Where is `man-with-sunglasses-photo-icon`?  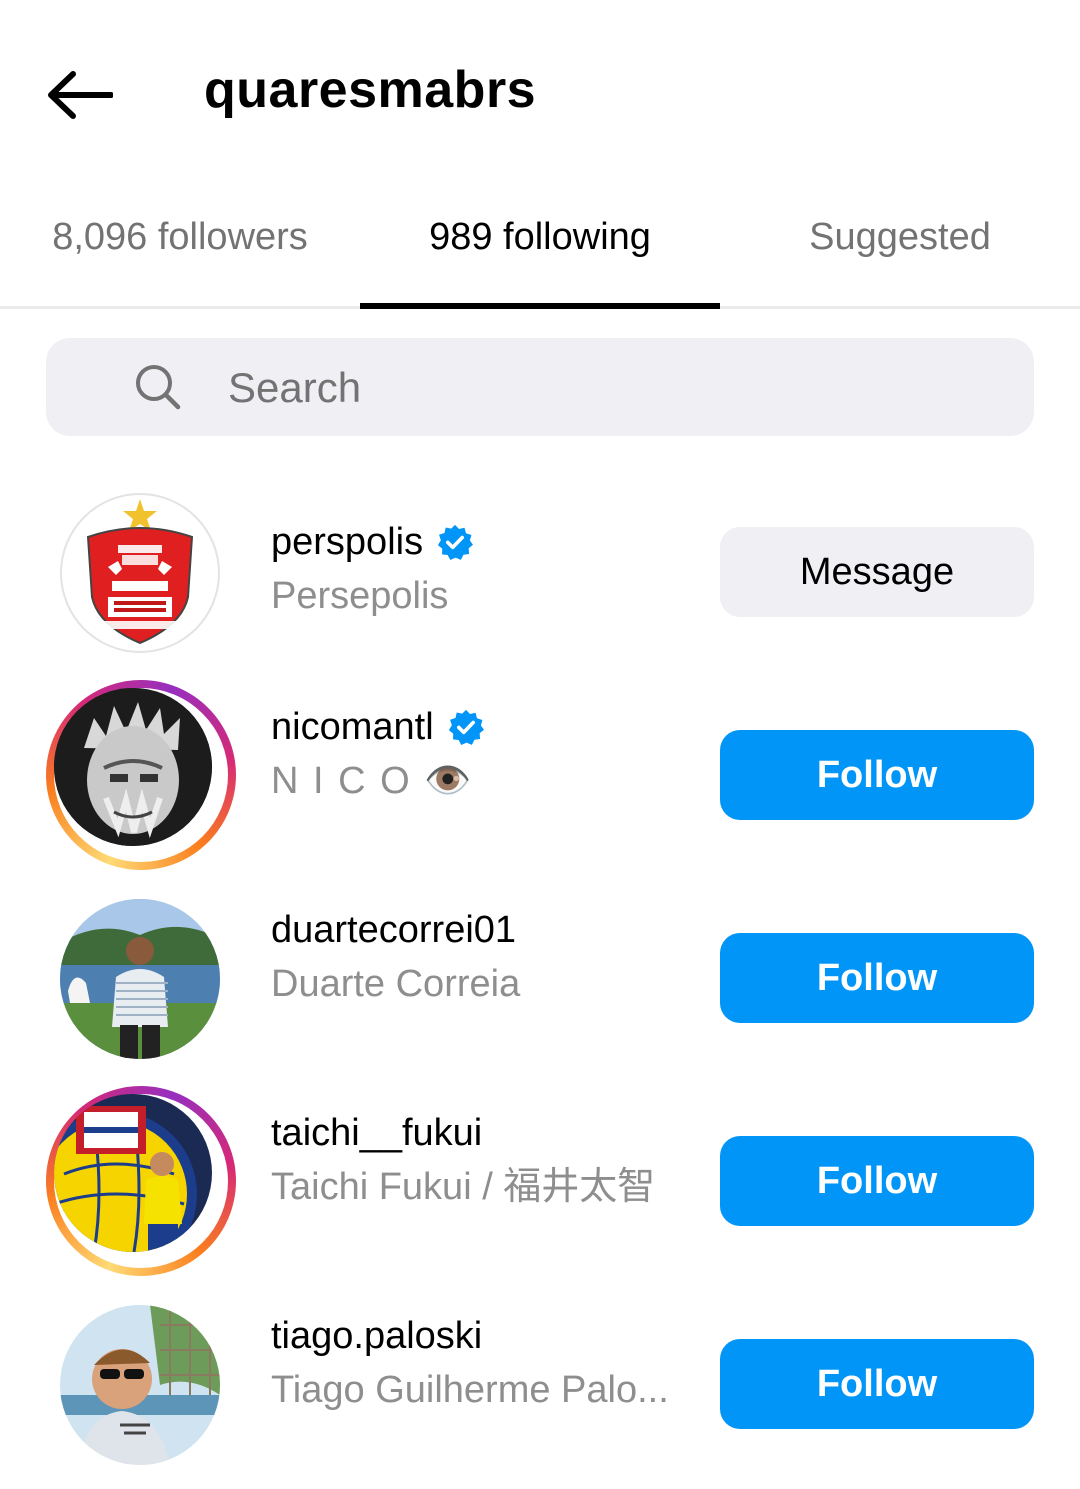 man-with-sunglasses-photo-icon is located at coordinates (140, 1385).